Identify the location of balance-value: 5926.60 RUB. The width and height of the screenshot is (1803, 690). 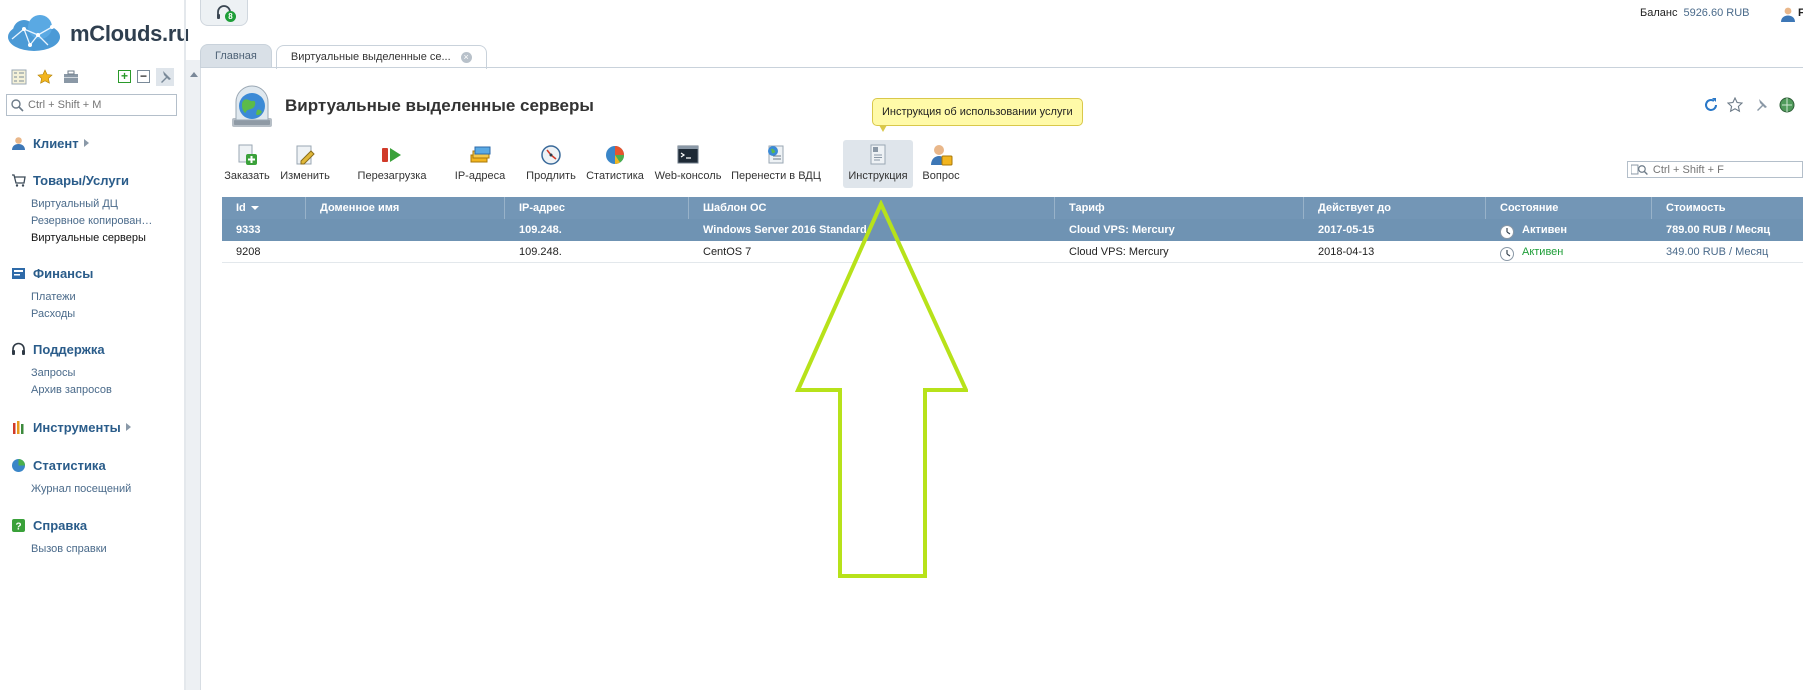
(1716, 13).